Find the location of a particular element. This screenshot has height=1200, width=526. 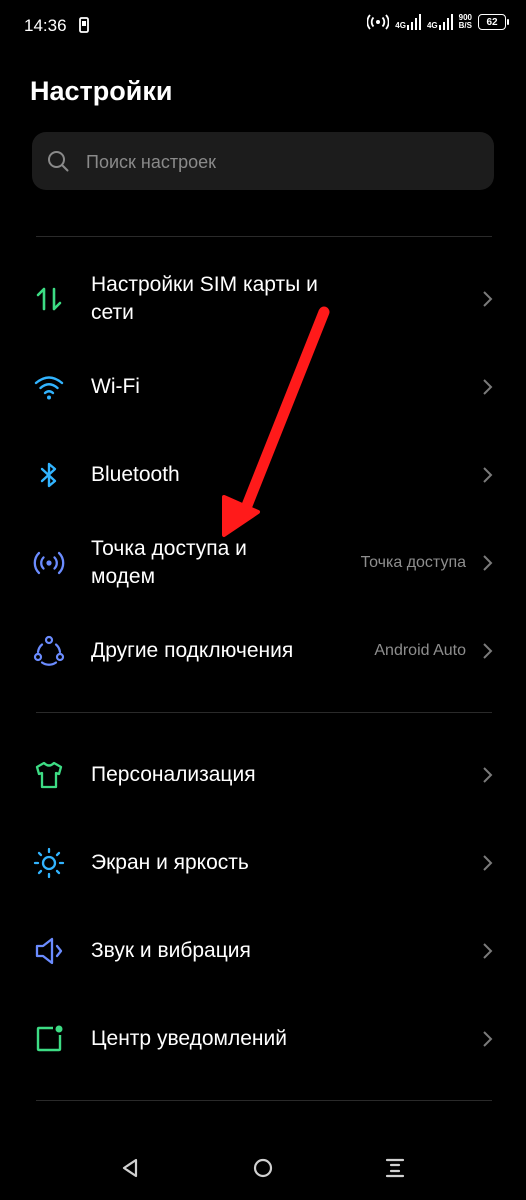

settings-item-label: Звук и вибрация is located at coordinates (171, 950).